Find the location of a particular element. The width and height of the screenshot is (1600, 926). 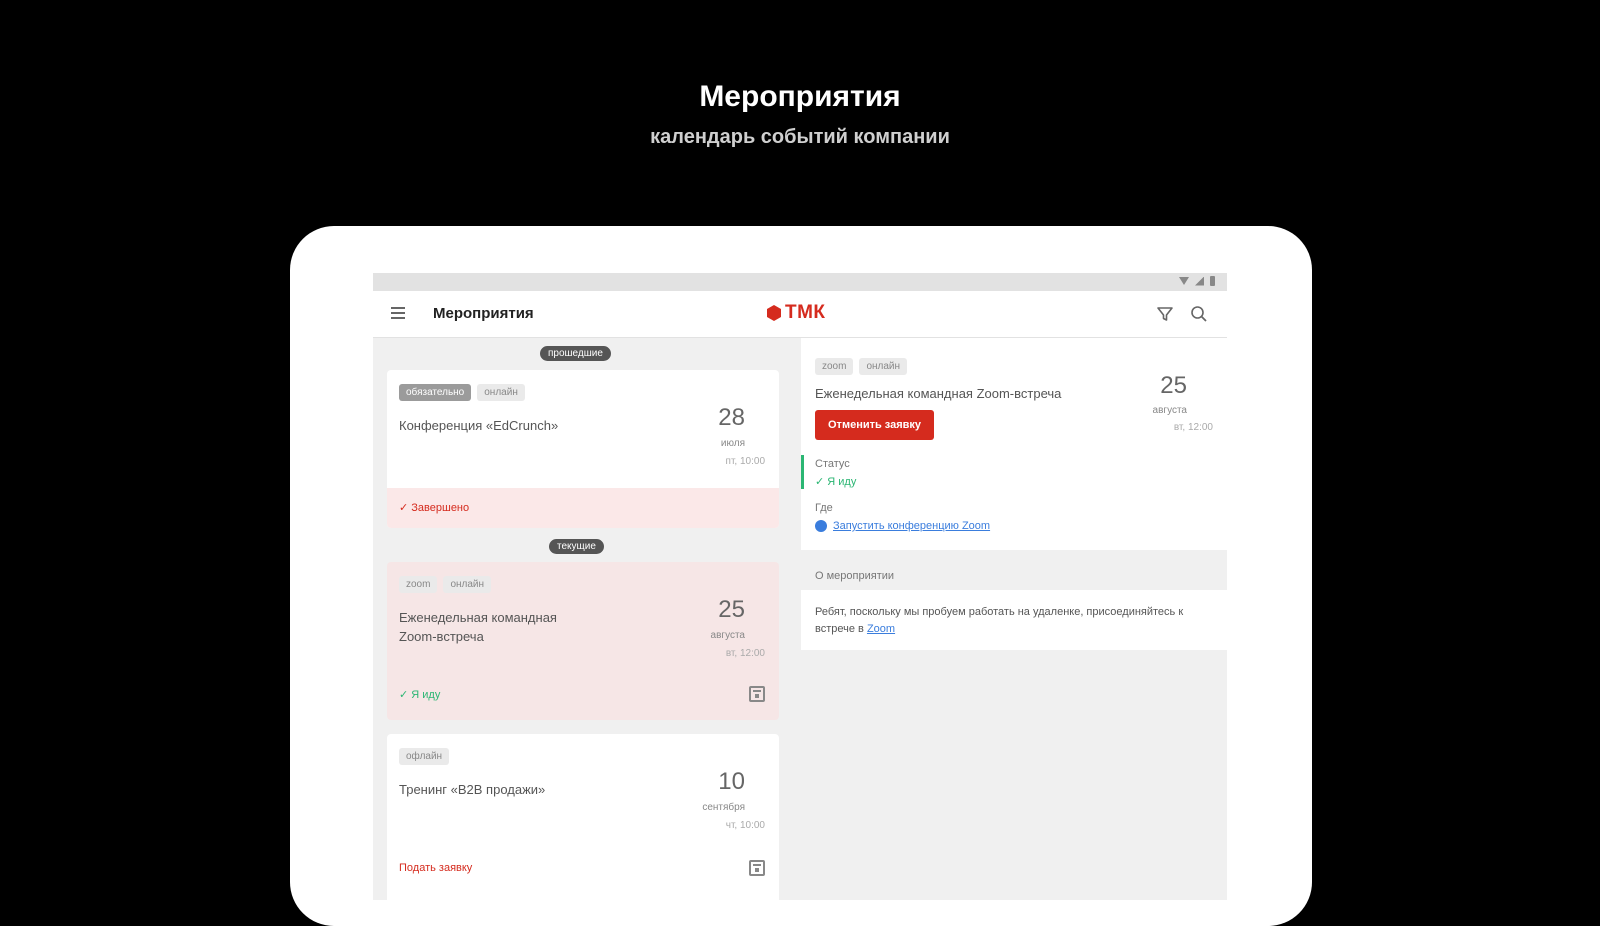

section-past-label: прошедшие is located at coordinates (575, 353).